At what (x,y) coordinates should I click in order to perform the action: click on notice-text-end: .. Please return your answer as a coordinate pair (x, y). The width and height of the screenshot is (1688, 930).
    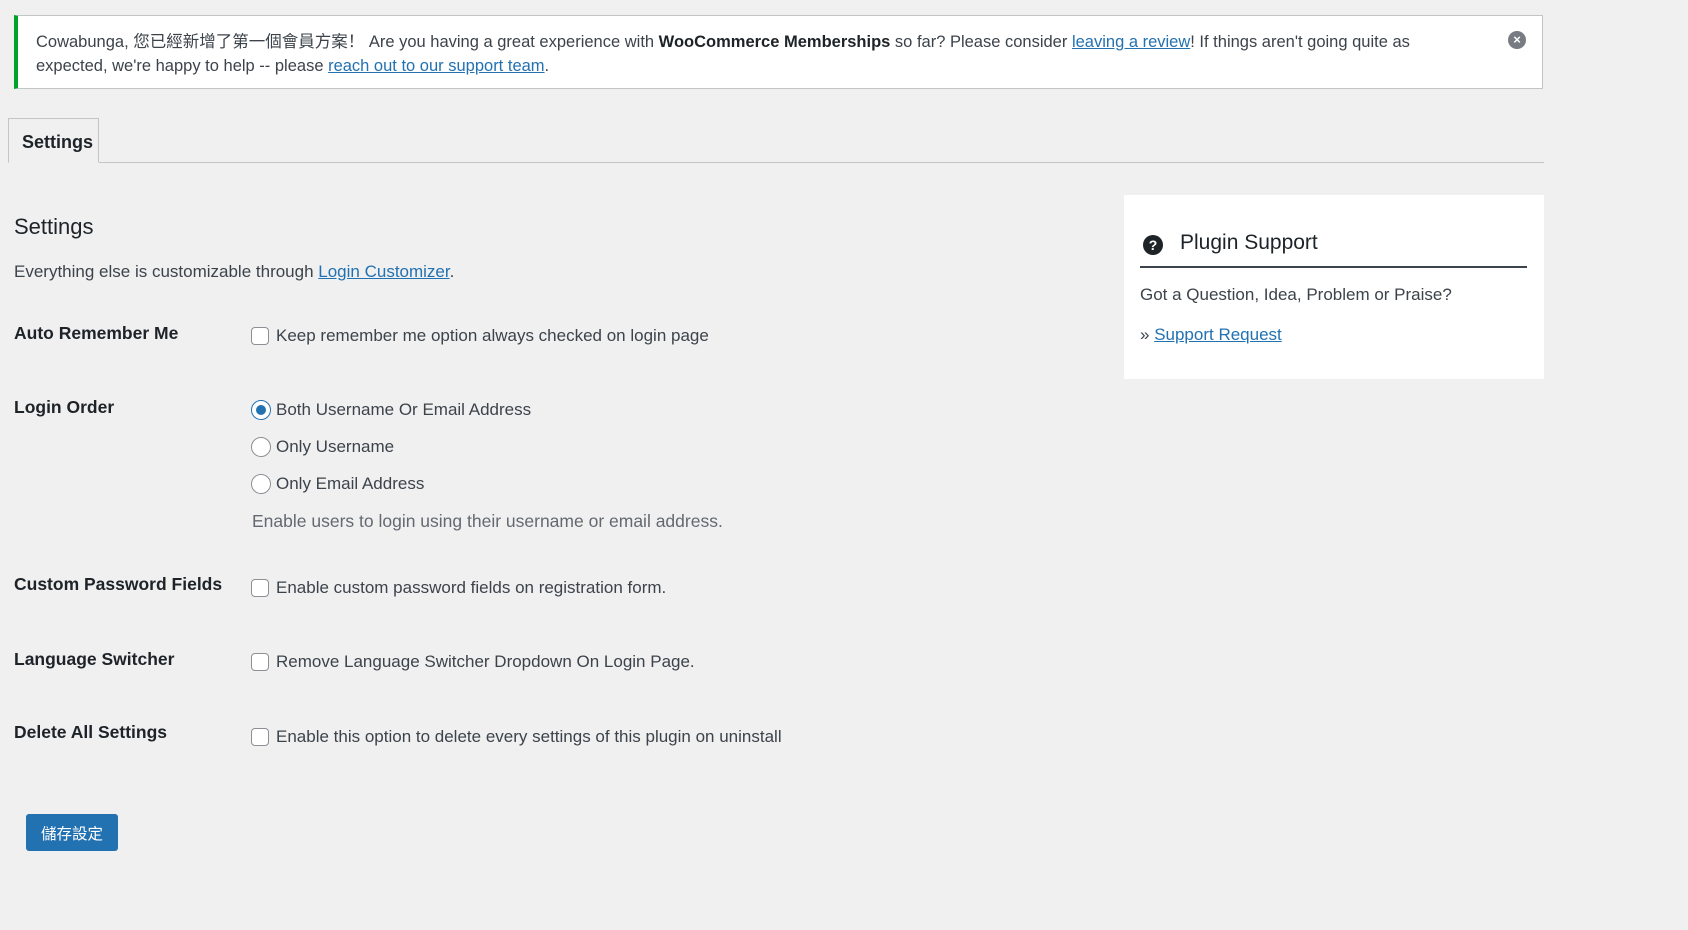
    Looking at the image, I should click on (547, 66).